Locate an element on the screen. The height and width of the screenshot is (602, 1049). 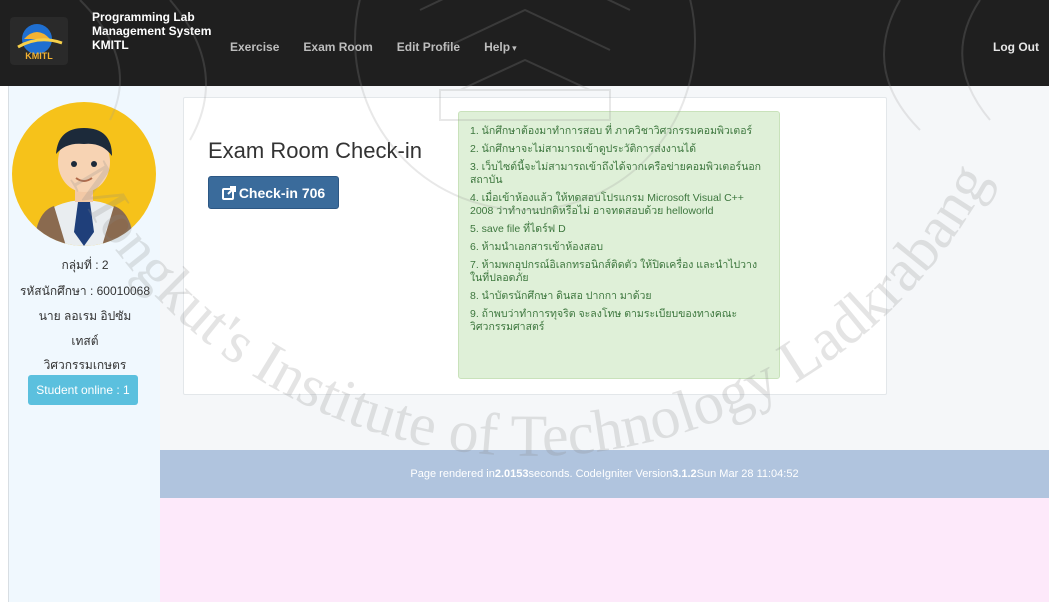
caret-down-icon: ▾ is located at coordinates (514, 48).